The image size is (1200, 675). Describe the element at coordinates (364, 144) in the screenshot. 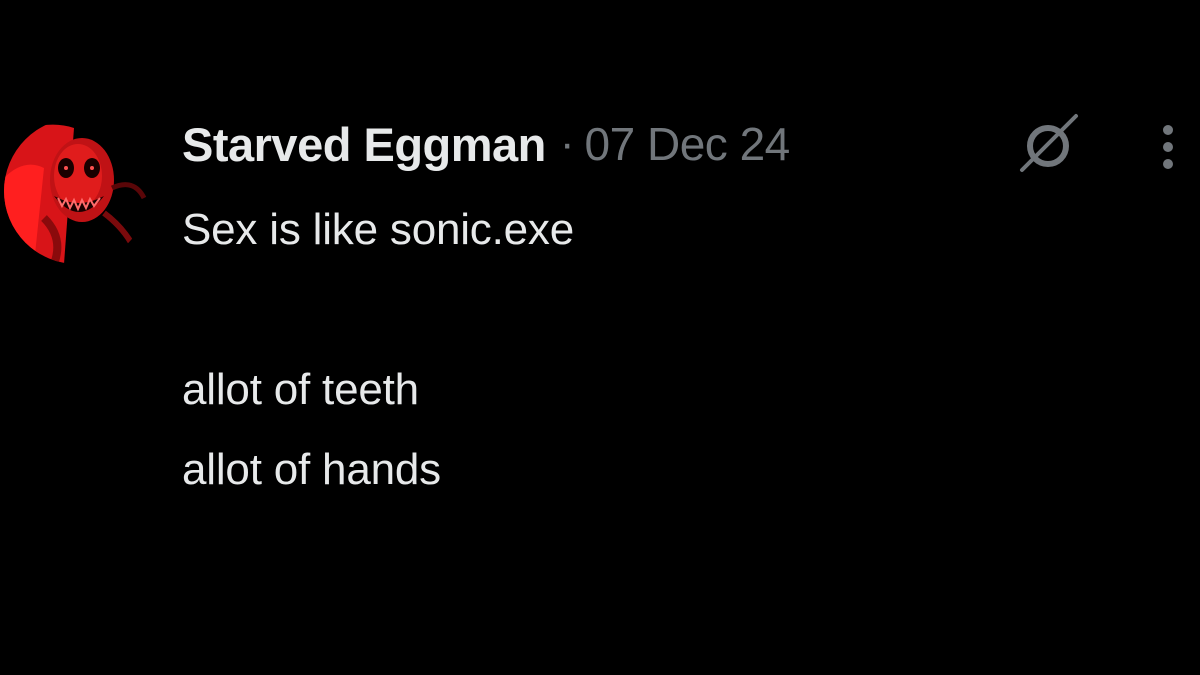

I see `author-display-name: Starved Eggman` at that location.